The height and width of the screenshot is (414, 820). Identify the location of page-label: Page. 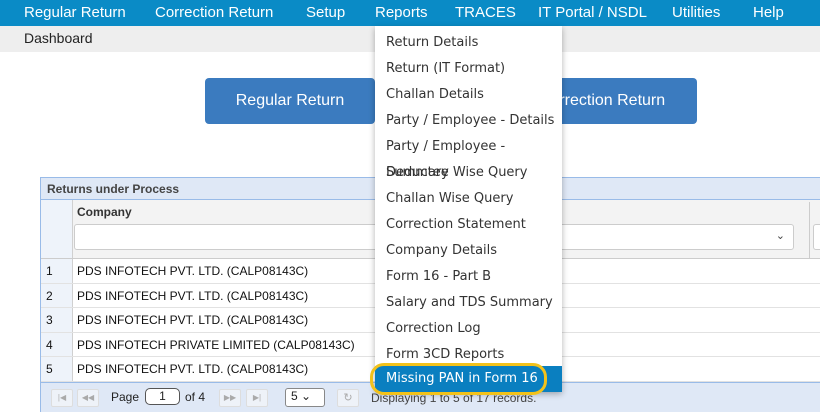
(125, 397).